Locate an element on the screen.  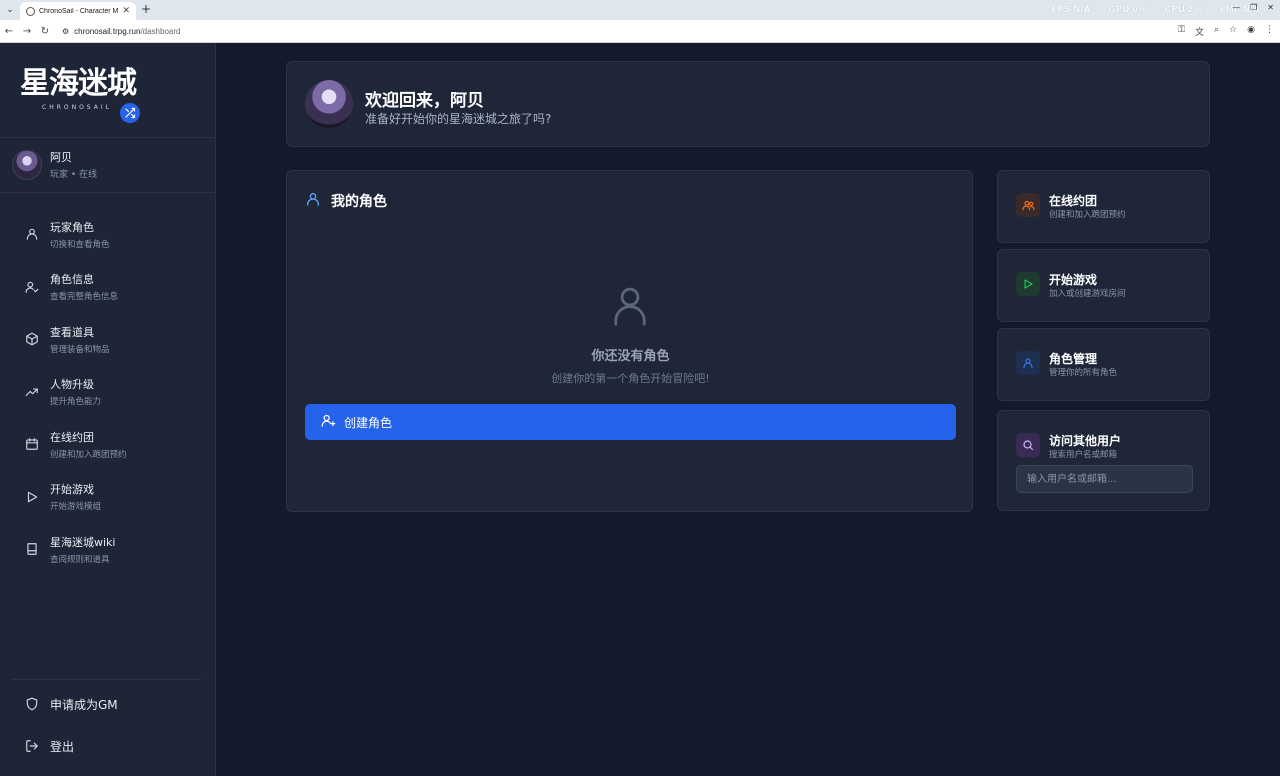
visit-users-card: 访问其他用户 搜索用户名或邮箱 is located at coordinates (1103, 460).